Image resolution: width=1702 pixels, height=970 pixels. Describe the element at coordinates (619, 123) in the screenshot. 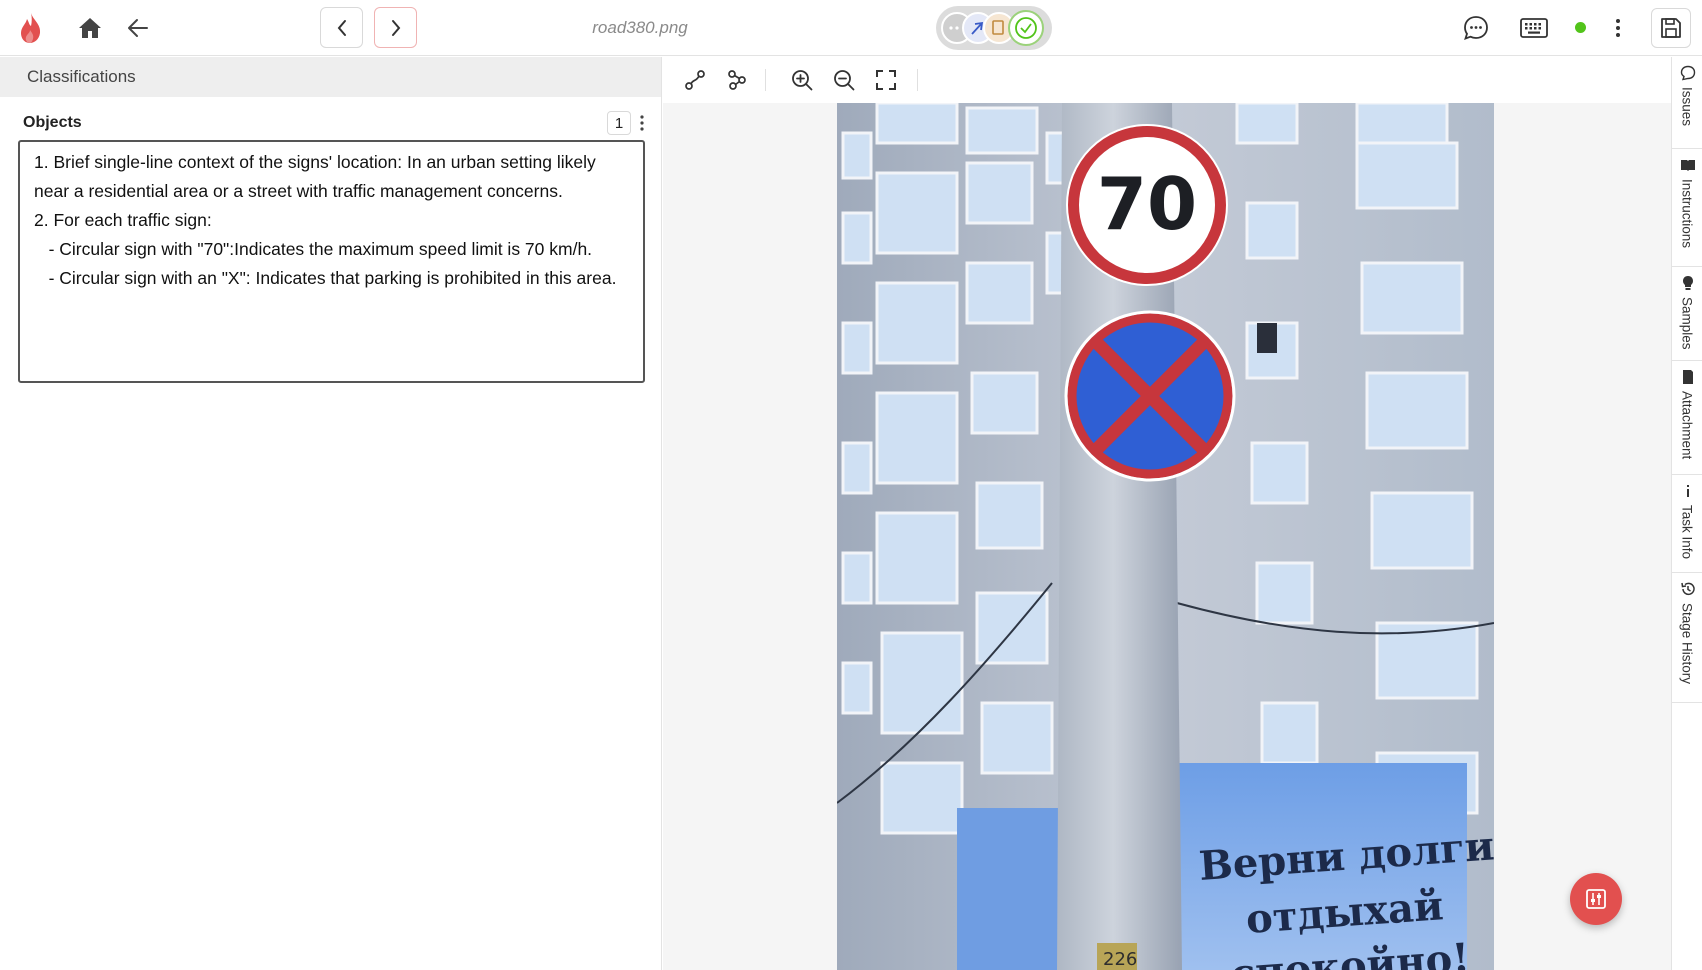

I see `objects-count-badge: 1` at that location.